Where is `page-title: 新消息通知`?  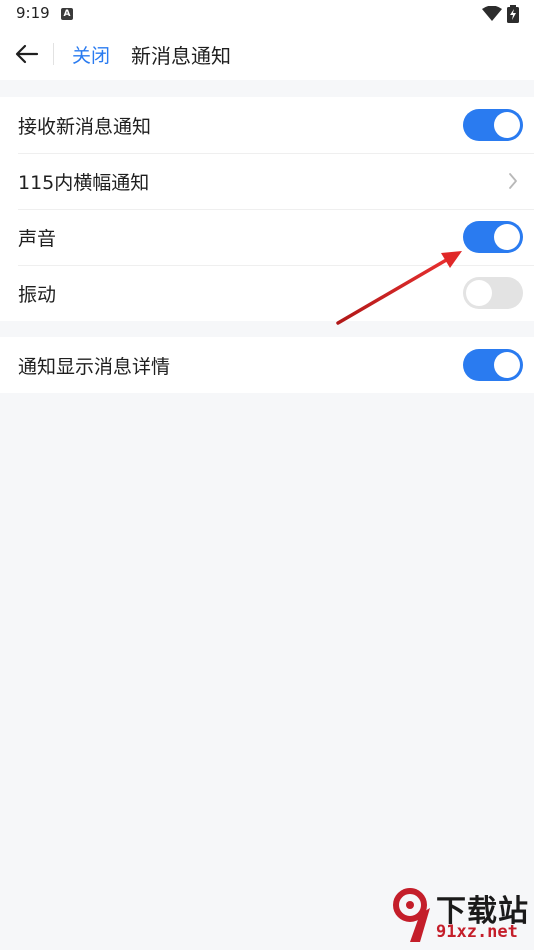 page-title: 新消息通知 is located at coordinates (181, 56).